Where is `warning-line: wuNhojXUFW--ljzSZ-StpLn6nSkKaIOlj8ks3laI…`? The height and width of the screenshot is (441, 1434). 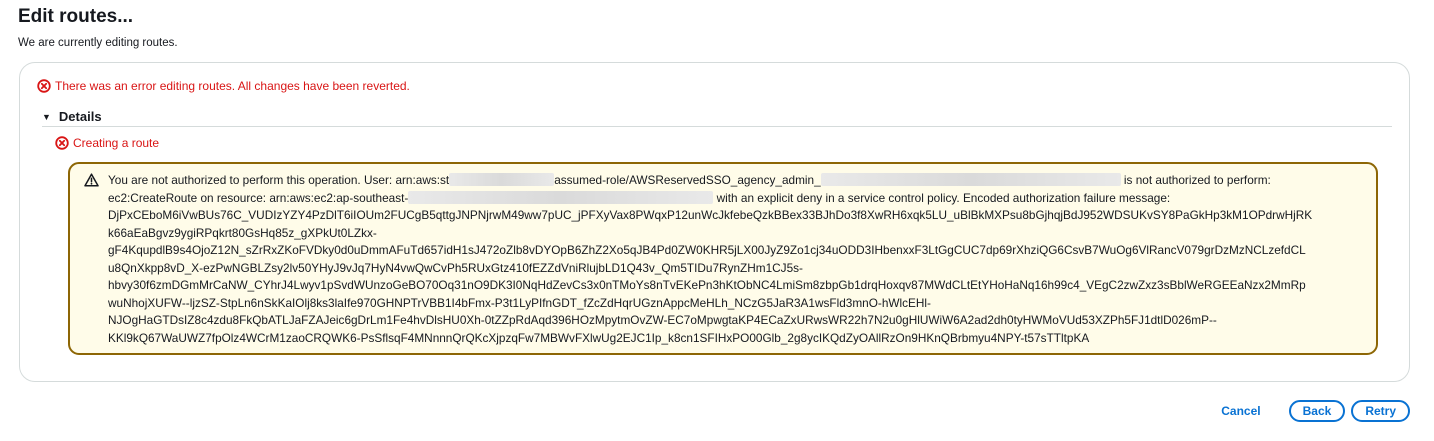
warning-line: wuNhojXUFW--ljzSZ-StpLn6nSkKaIOlj8ks3laI… is located at coordinates (519, 302).